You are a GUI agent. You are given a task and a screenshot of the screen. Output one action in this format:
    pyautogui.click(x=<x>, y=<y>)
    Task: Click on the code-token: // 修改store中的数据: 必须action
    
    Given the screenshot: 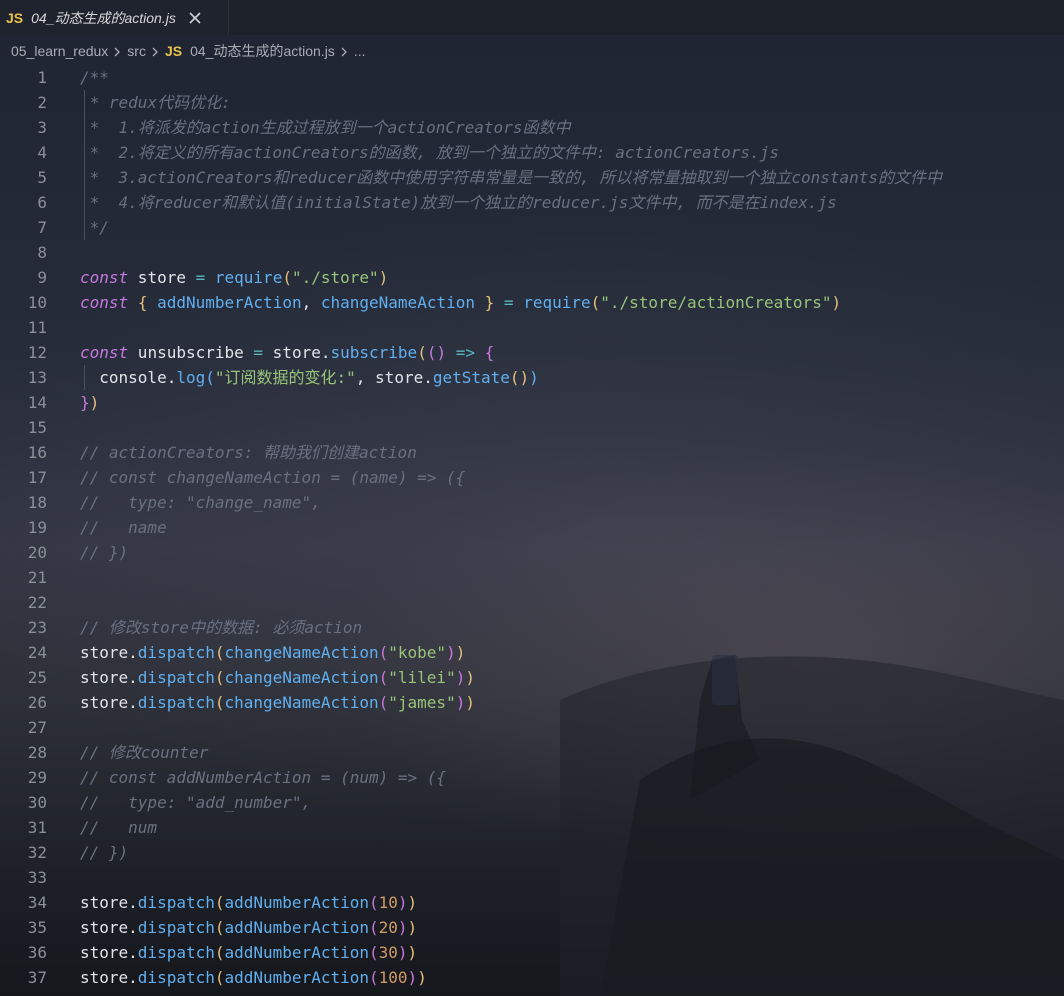 What is the action you would take?
    pyautogui.click(x=221, y=627)
    